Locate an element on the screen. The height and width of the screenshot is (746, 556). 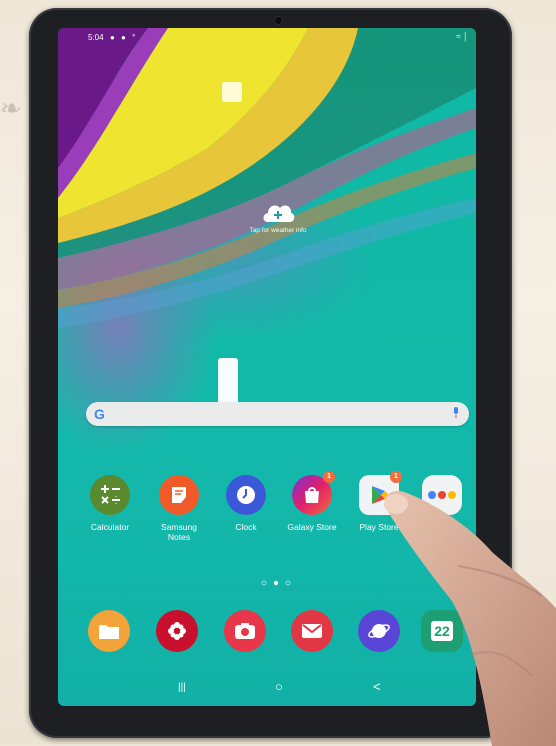
dock-email is located at coordinates (312, 631).